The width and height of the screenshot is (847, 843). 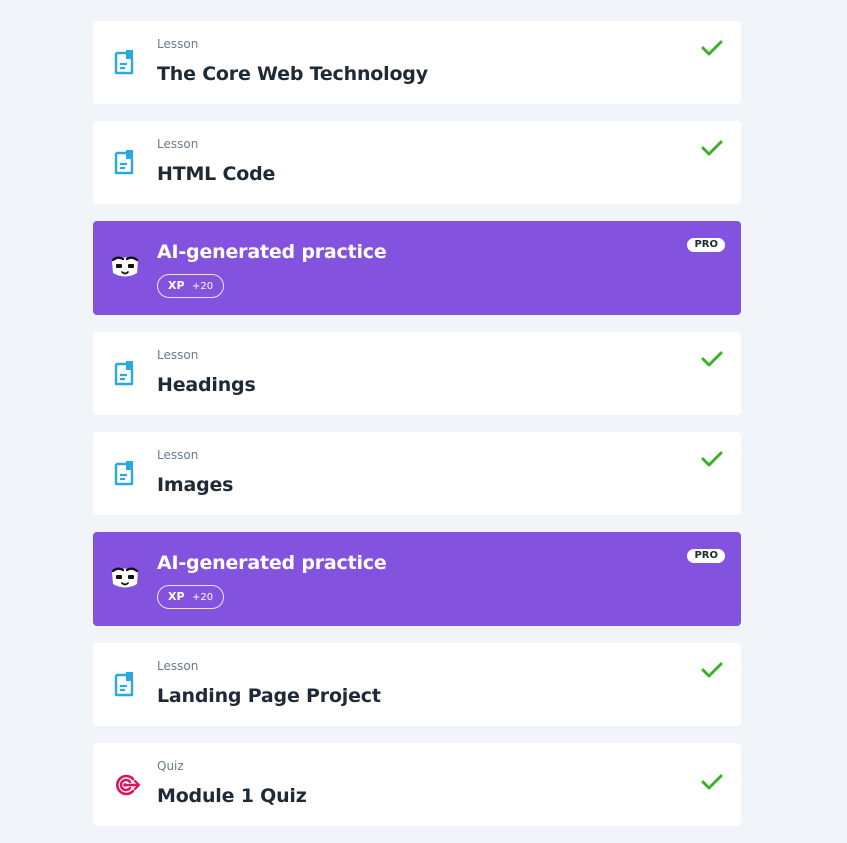 What do you see at coordinates (206, 385) in the screenshot?
I see `item-title: Headings` at bounding box center [206, 385].